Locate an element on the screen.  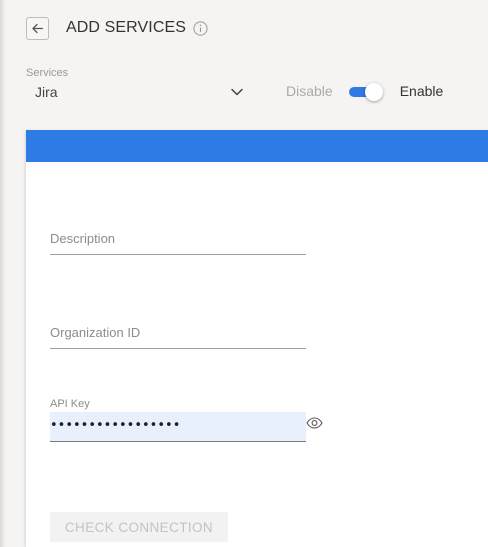
page-header: ADD SERVICES is located at coordinates (117, 28).